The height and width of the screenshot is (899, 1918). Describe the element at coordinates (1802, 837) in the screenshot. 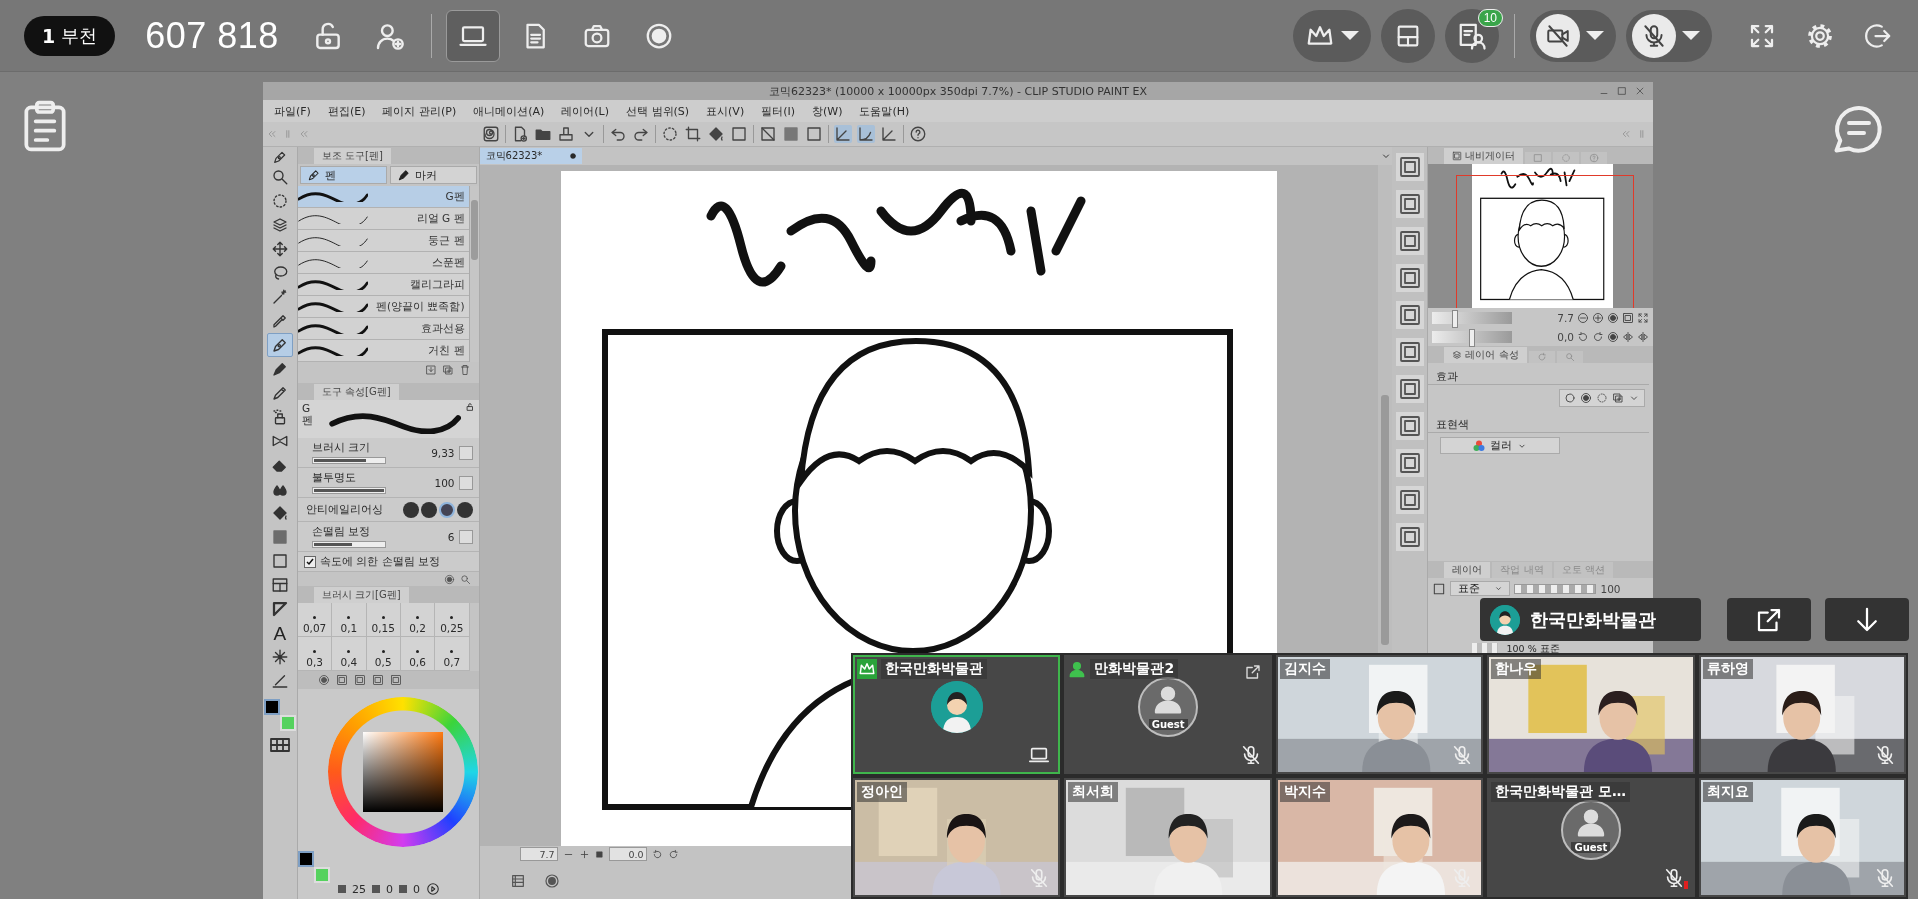

I see `participant-tile: 최지요` at that location.